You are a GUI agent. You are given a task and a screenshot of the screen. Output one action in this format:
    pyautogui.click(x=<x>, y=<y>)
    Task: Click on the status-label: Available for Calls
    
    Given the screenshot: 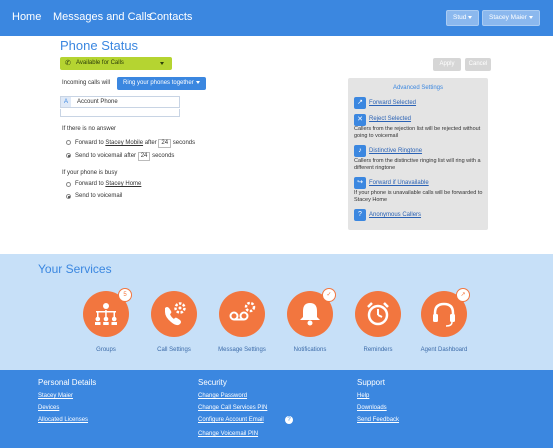 What is the action you would take?
    pyautogui.click(x=100, y=63)
    